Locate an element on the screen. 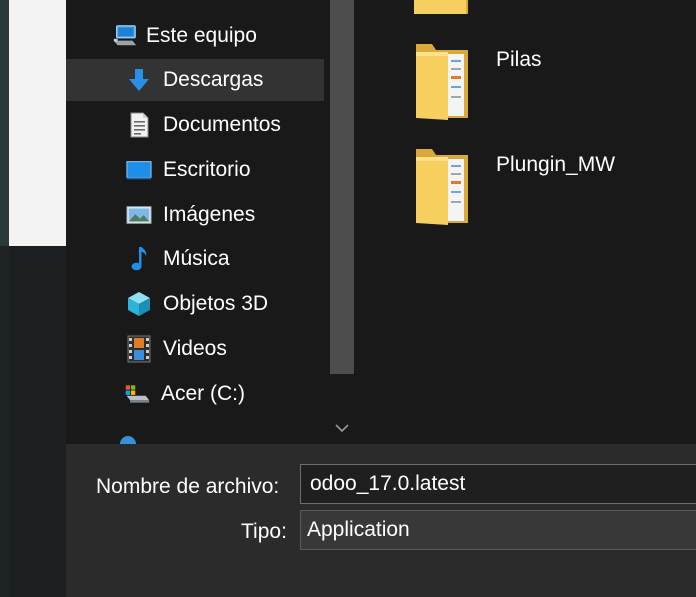 Image resolution: width=696 pixels, height=597 pixels. nav-item-label: Este equipo is located at coordinates (201, 35).